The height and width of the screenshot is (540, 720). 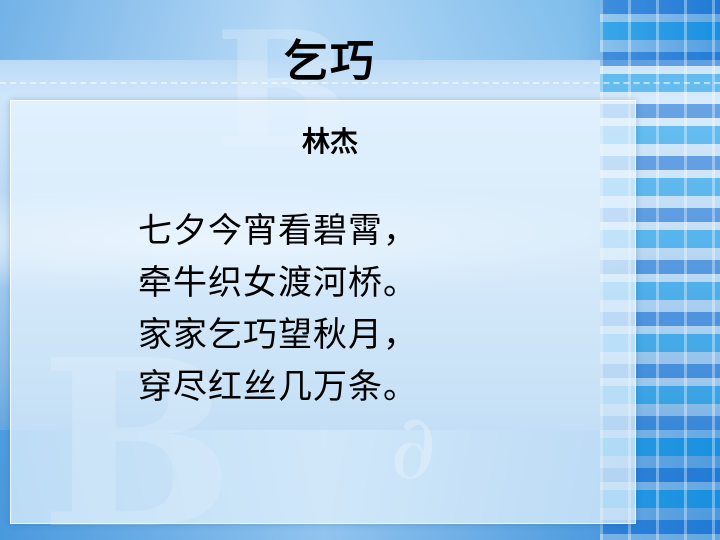 I want to click on poem-line: 穿尽红丝几万条。, so click(x=278, y=387).